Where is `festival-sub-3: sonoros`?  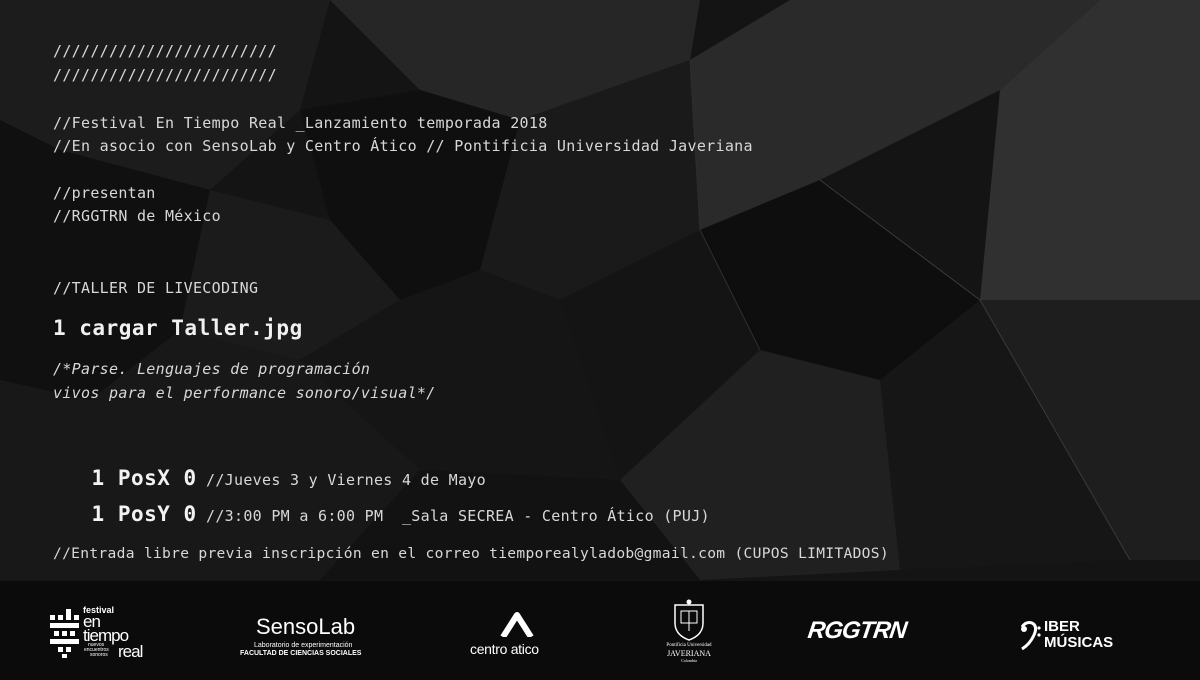
festival-sub-3: sonoros is located at coordinates (99, 655).